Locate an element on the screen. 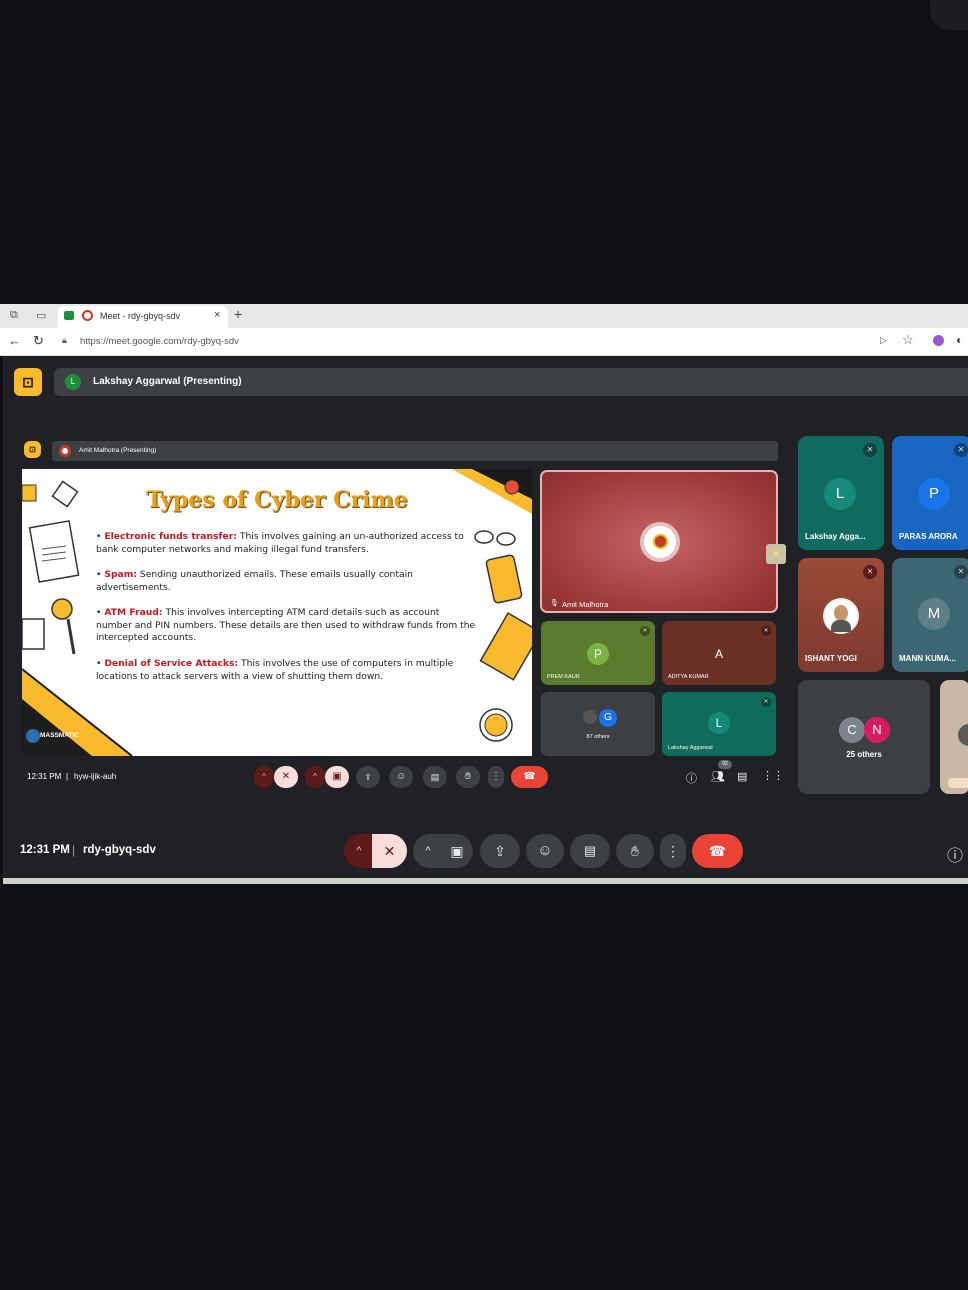 The image size is (968, 1290). meet-favicon is located at coordinates (69, 315).